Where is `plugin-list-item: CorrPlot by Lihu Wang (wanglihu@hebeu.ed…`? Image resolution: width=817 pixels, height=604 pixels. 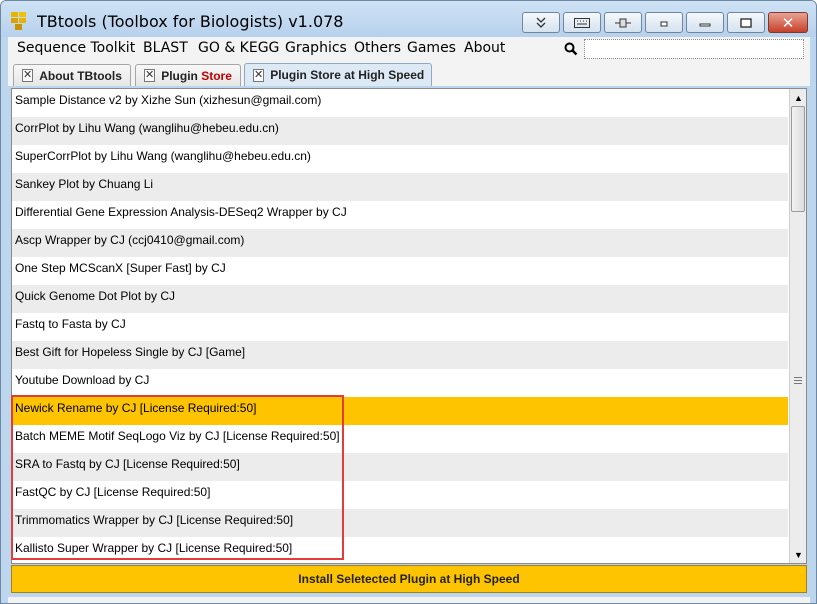 plugin-list-item: CorrPlot by Lihu Wang (wanglihu@hebeu.ed… is located at coordinates (400, 131).